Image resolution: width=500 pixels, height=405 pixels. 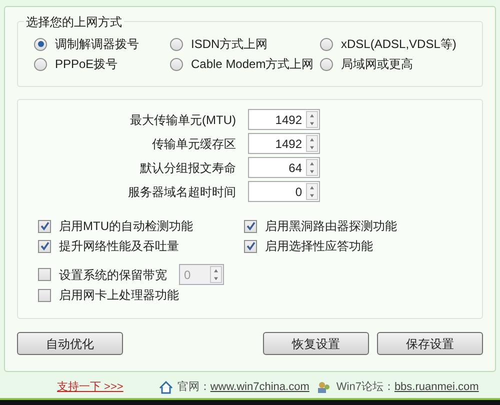 What do you see at coordinates (436, 387) in the screenshot?
I see `forum-link: bbs.ruanmei.com` at bounding box center [436, 387].